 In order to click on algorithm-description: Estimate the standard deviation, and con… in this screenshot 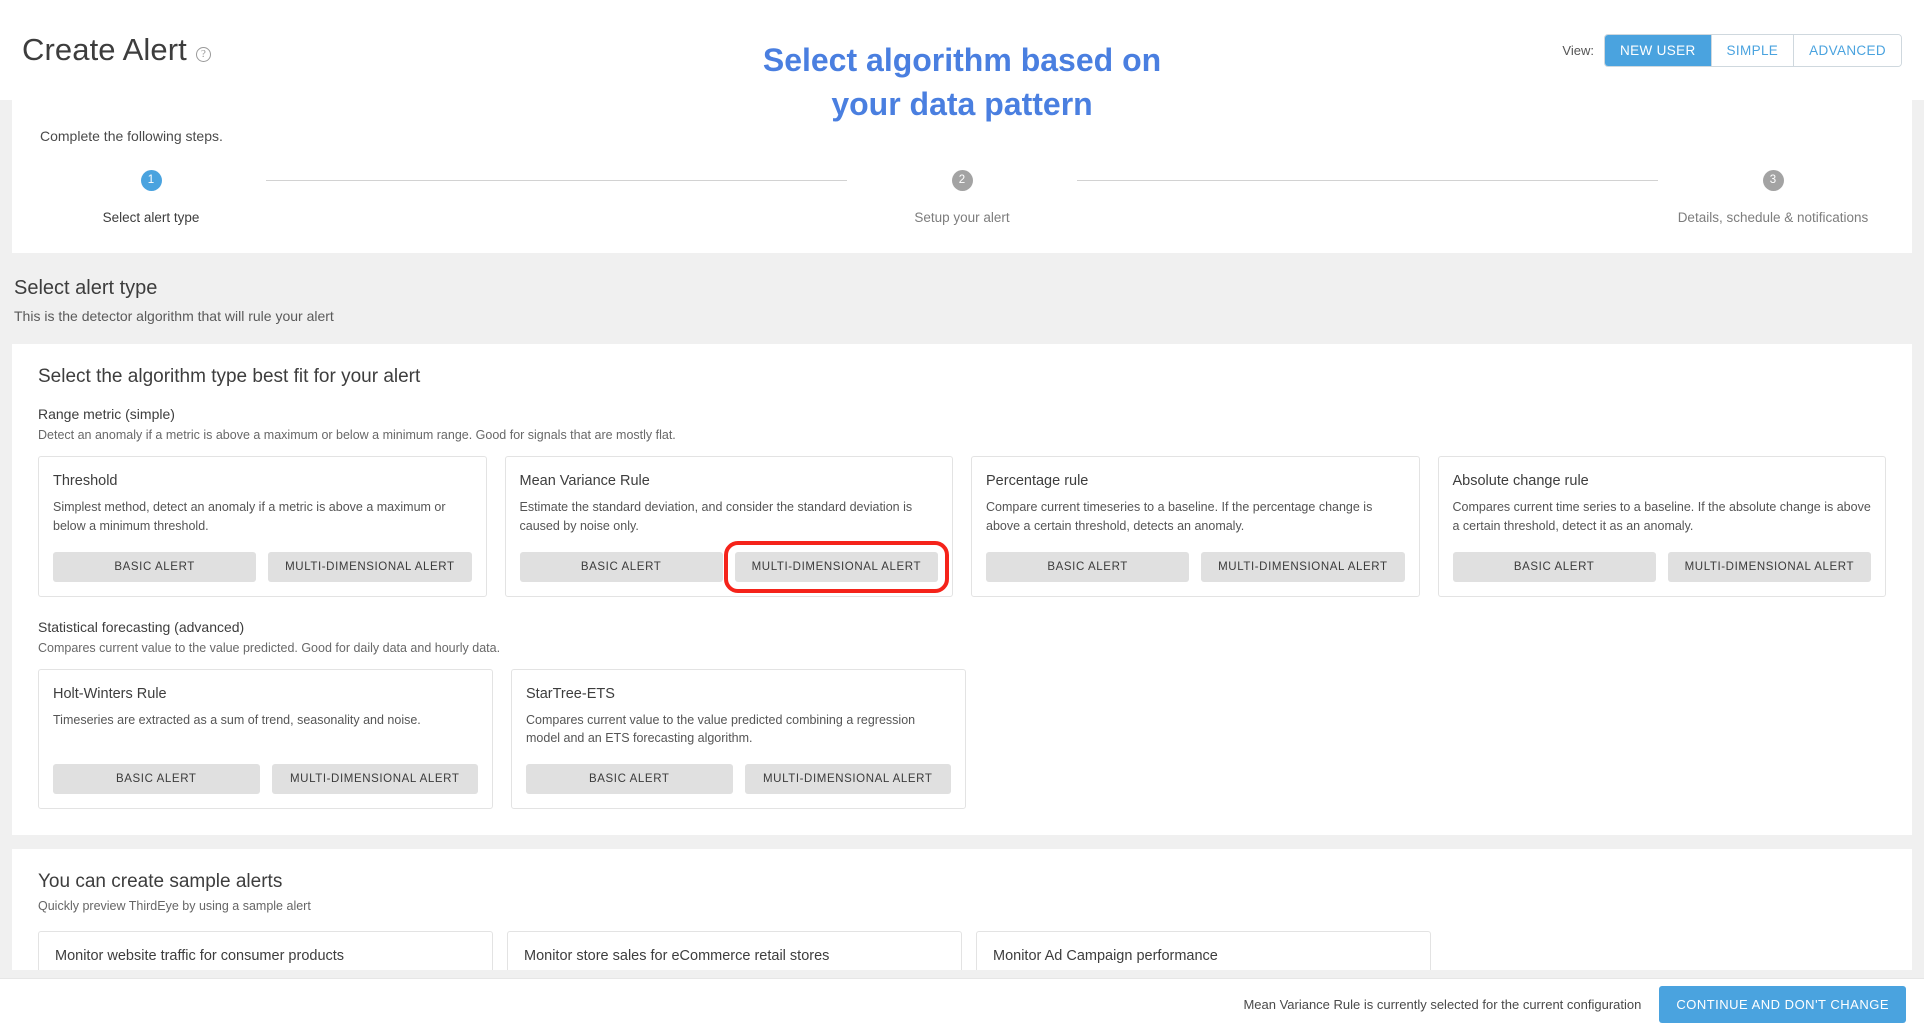, I will do `click(716, 516)`.